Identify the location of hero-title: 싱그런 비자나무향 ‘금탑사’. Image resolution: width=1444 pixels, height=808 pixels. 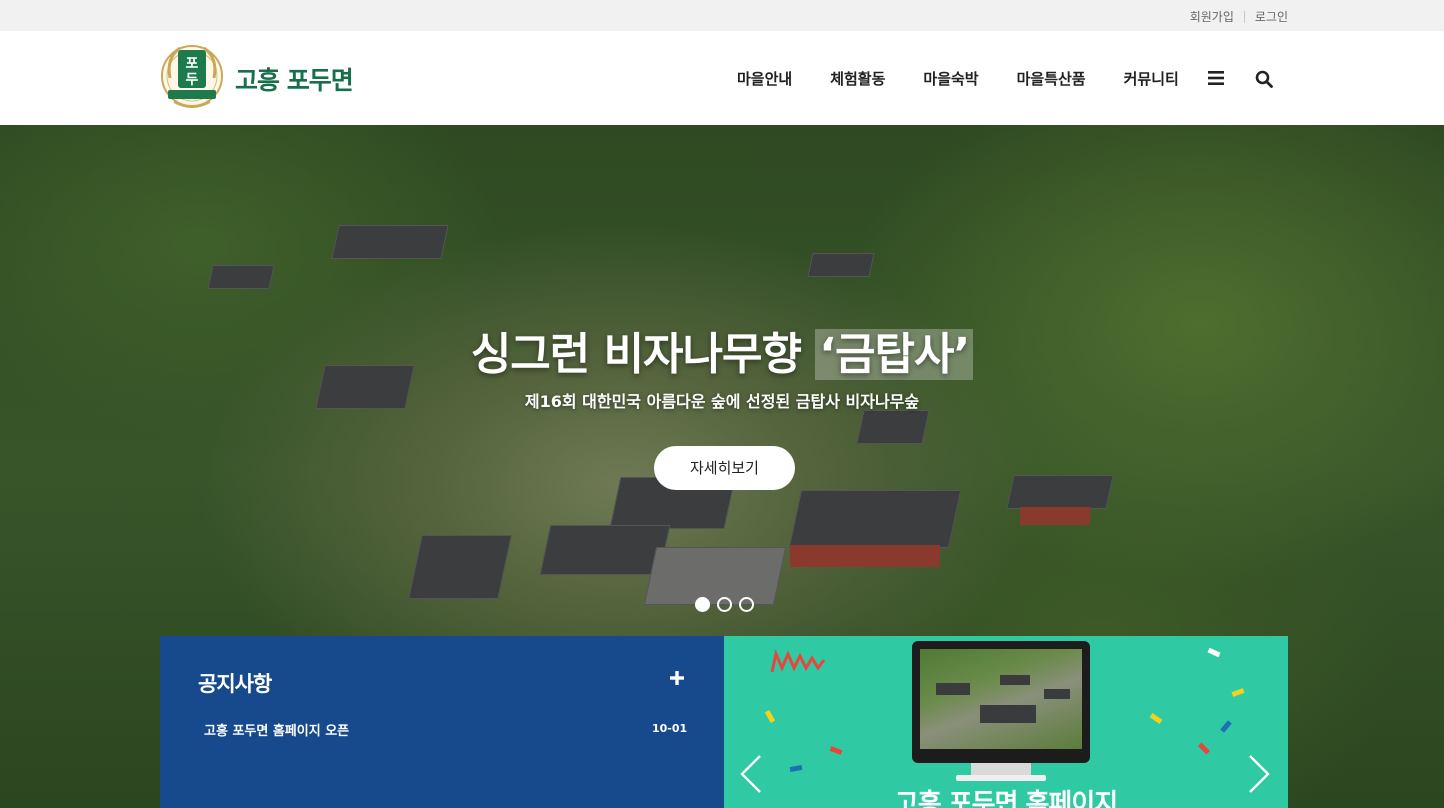
(722, 350).